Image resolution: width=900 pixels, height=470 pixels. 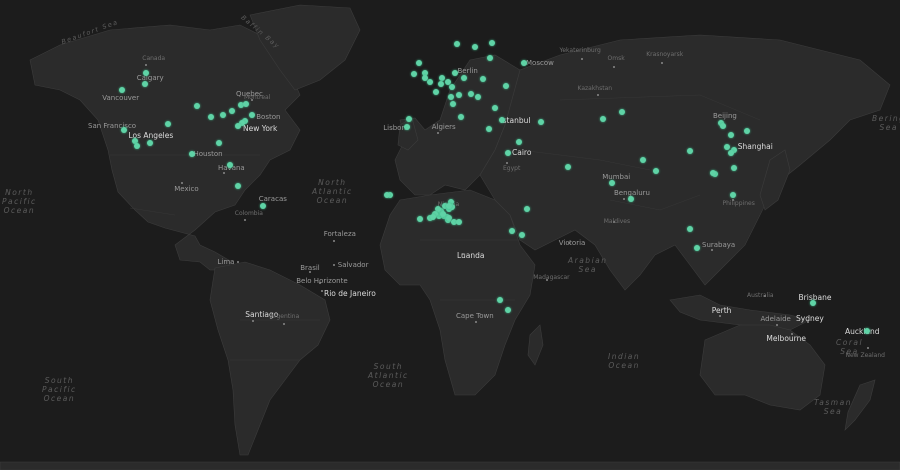 I want to click on city-label-krasnoyarsk: Krasnoyarsk, so click(x=665, y=54).